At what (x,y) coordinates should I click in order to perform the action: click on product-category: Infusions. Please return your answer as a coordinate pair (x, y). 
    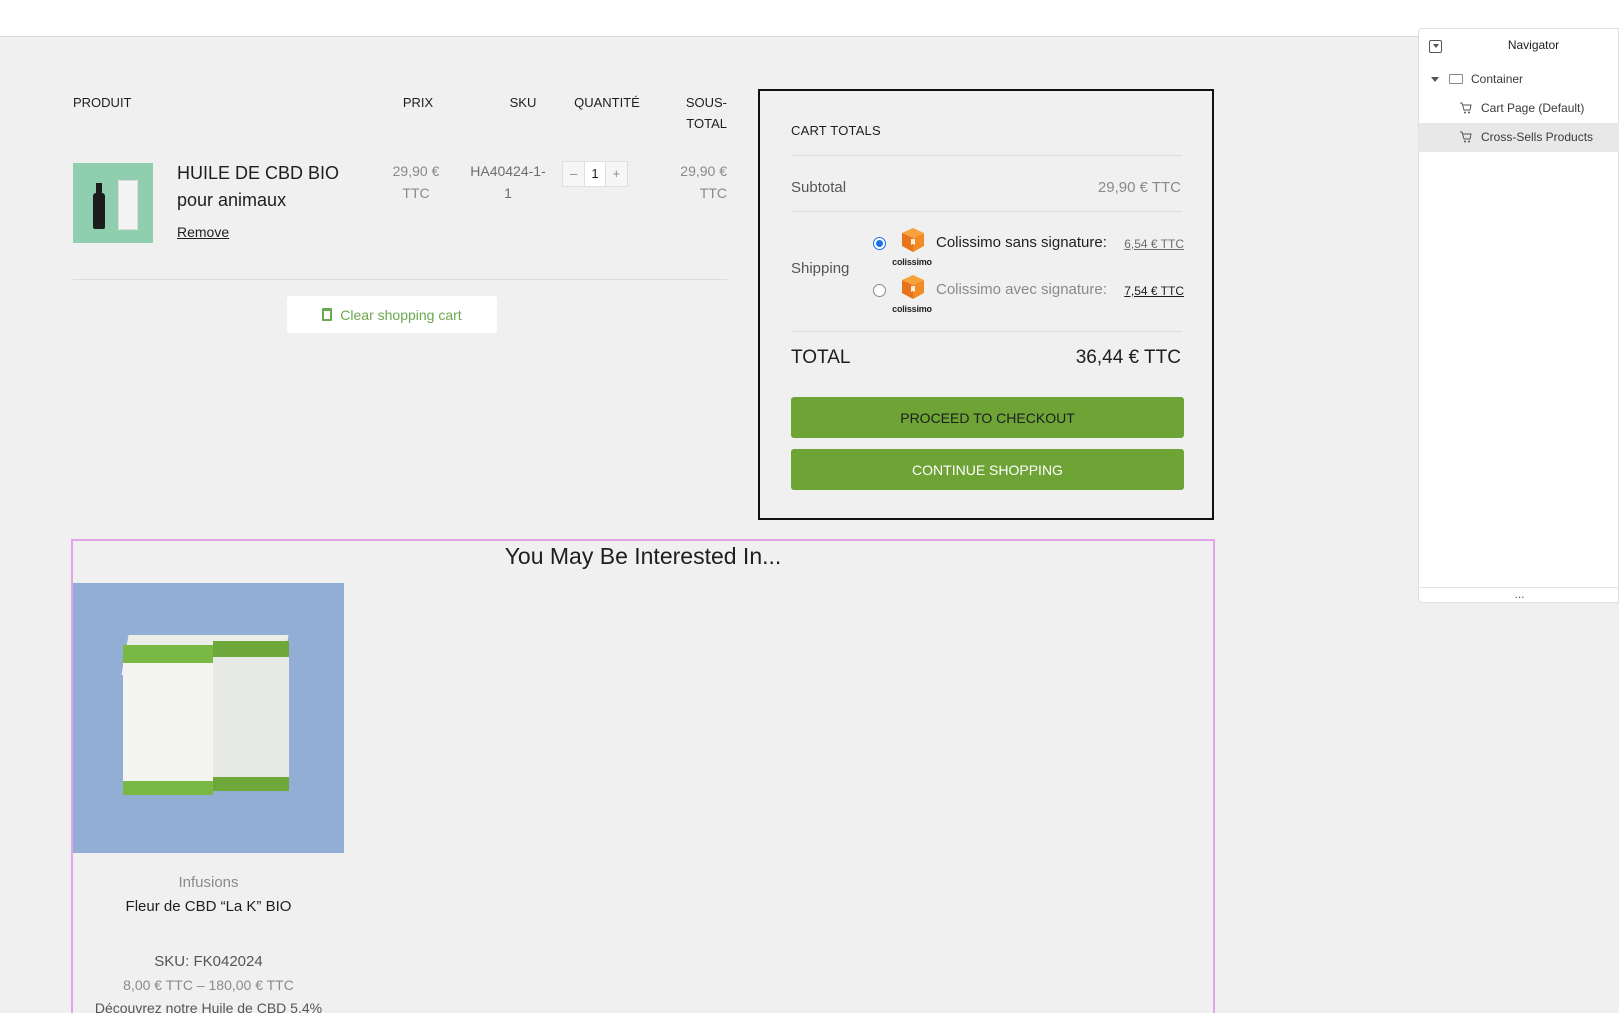
    Looking at the image, I should click on (208, 882).